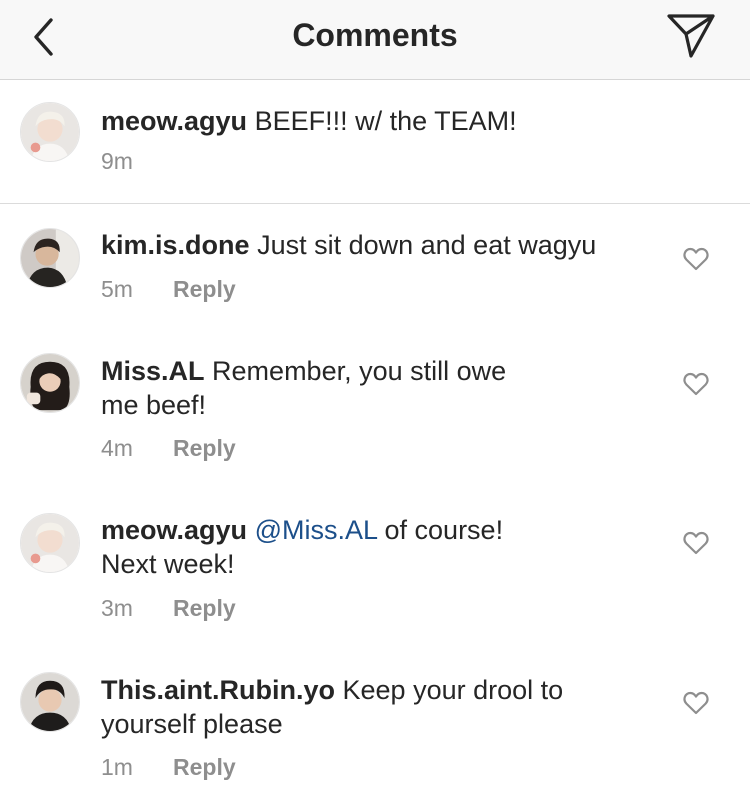 The width and height of the screenshot is (750, 806). Describe the element at coordinates (168, 608) in the screenshot. I see `comment-meta: 3m Reply` at that location.